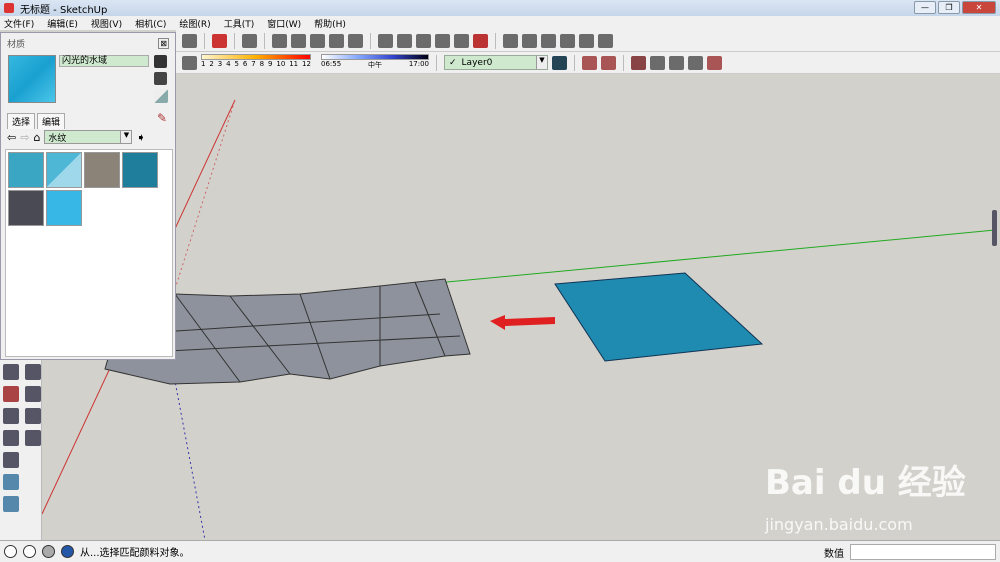 Image resolution: width=1000 pixels, height=562 pixels. I want to click on shaded-icon, so click(442, 40).